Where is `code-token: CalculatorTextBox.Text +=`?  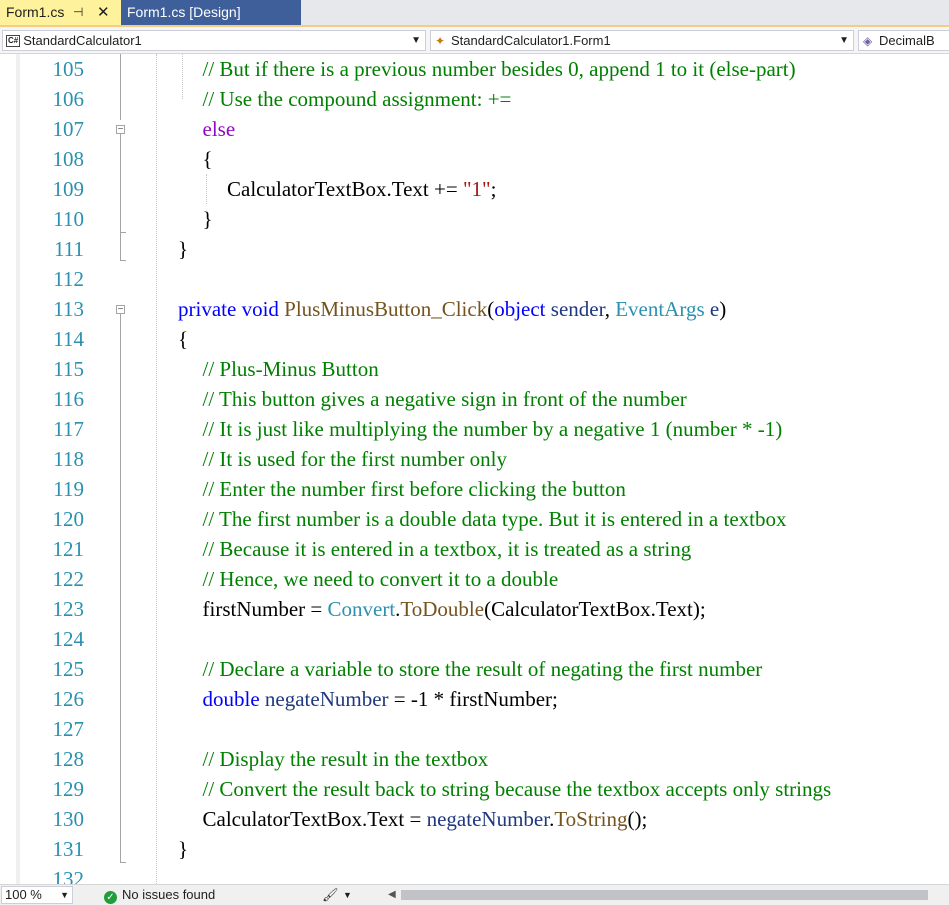
code-token: CalculatorTextBox.Text += is located at coordinates (345, 189).